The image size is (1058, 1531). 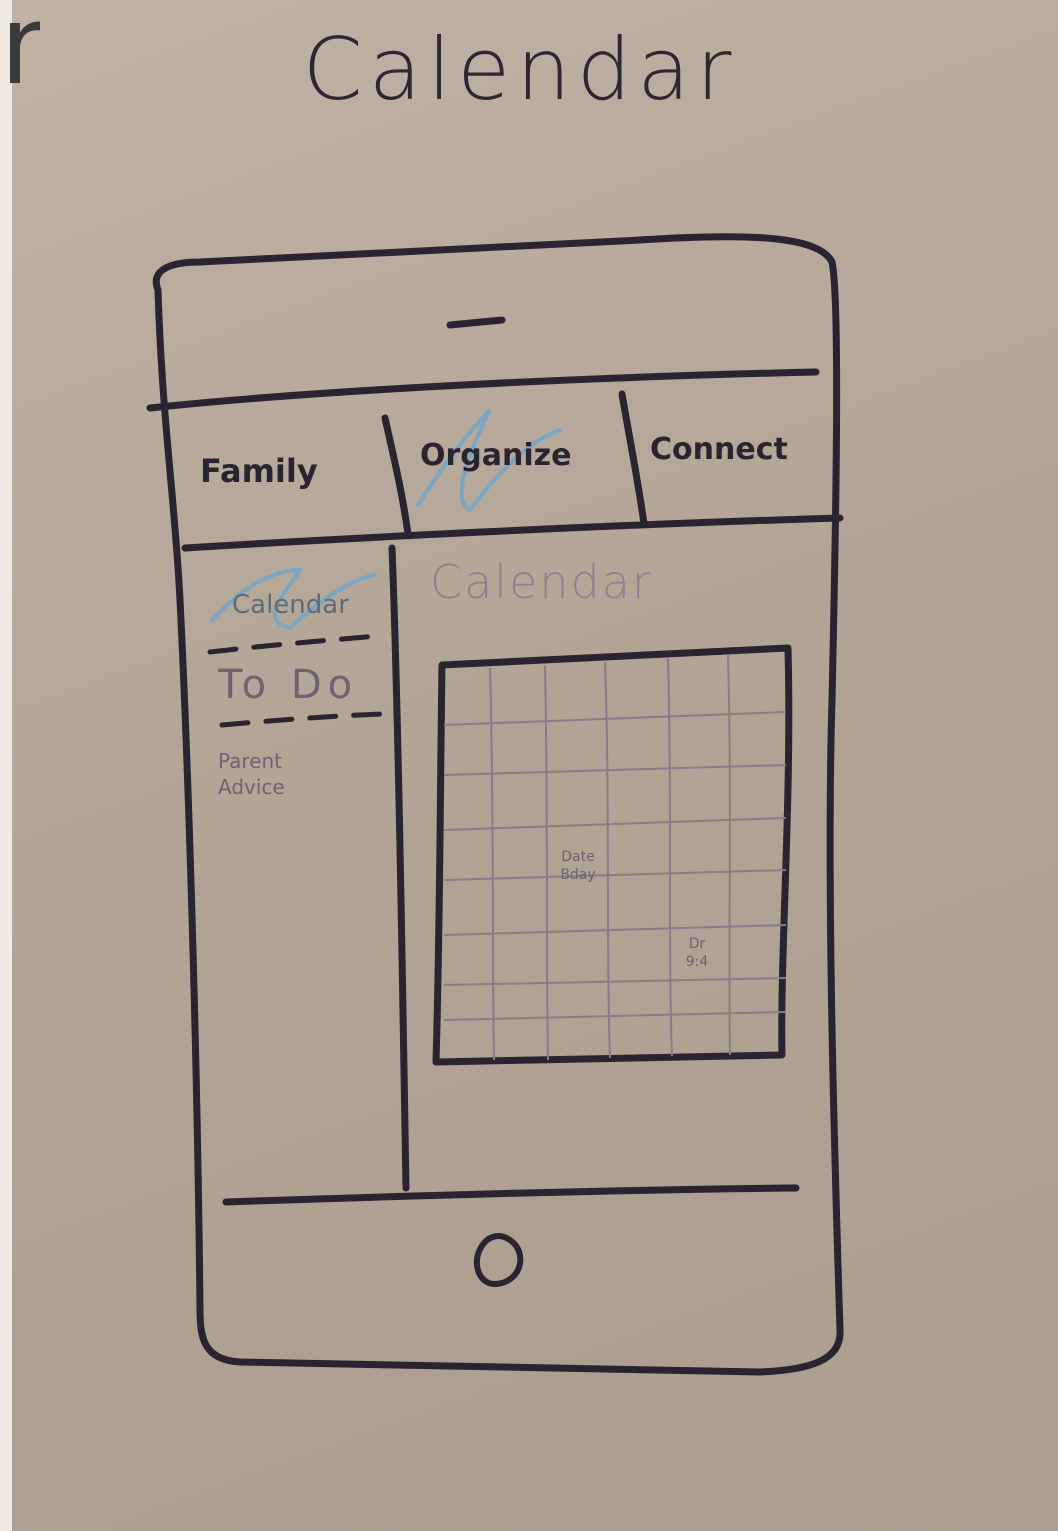 I want to click on calendar-event: Dr 9:4, so click(x=697, y=953).